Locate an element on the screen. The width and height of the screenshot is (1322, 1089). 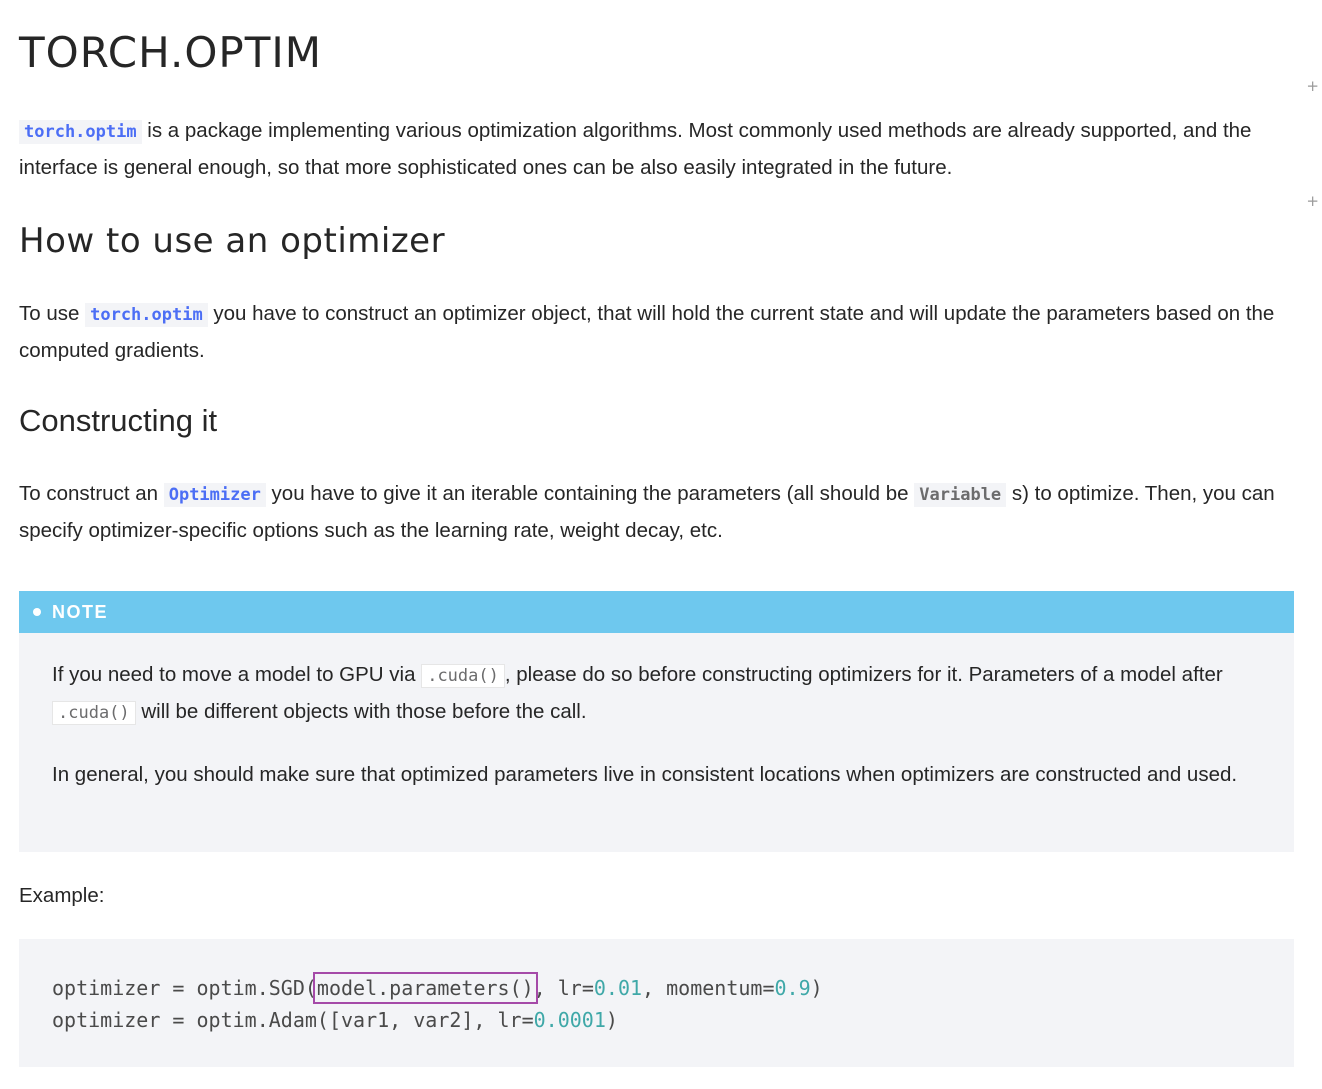
code-token: , momentum= is located at coordinates (708, 988).